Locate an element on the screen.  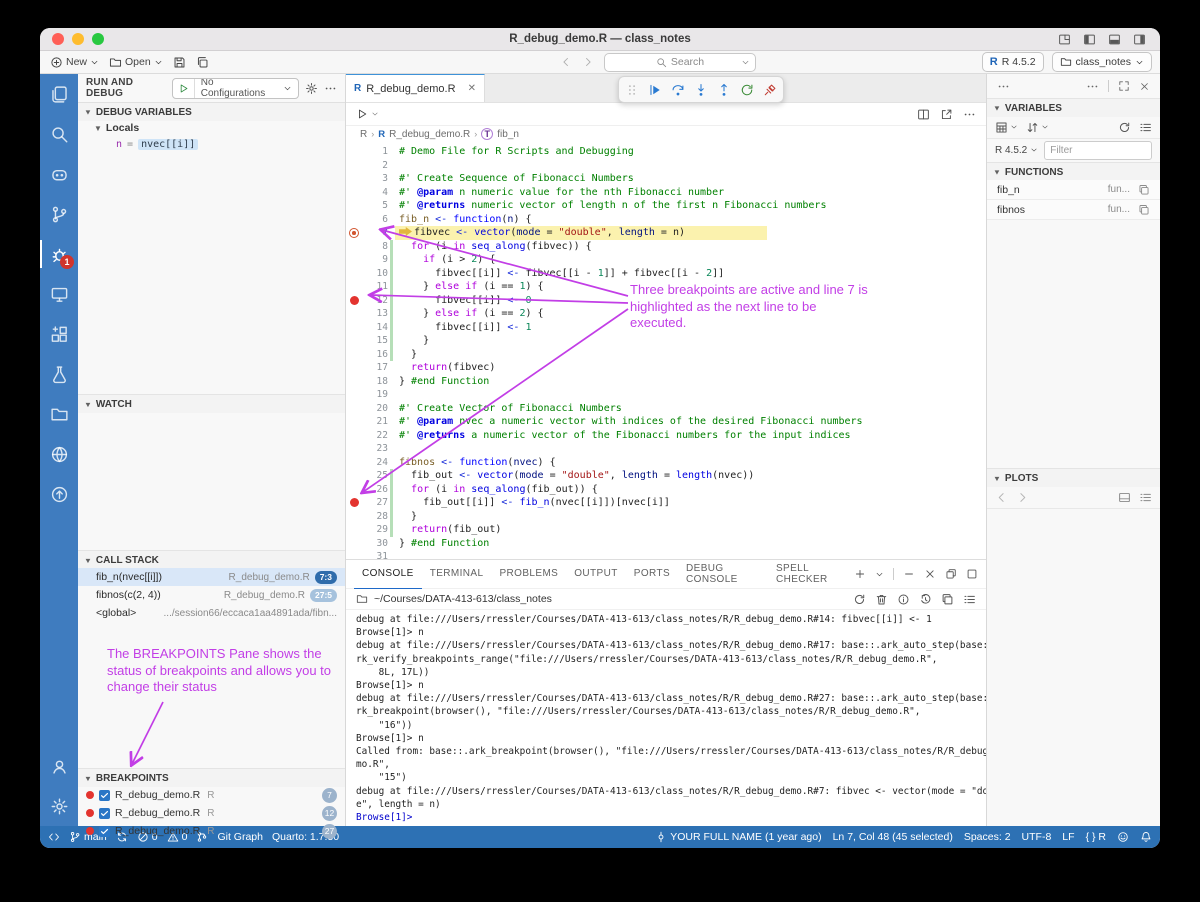
minimize-panel-icon is located at coordinates (909, 574).